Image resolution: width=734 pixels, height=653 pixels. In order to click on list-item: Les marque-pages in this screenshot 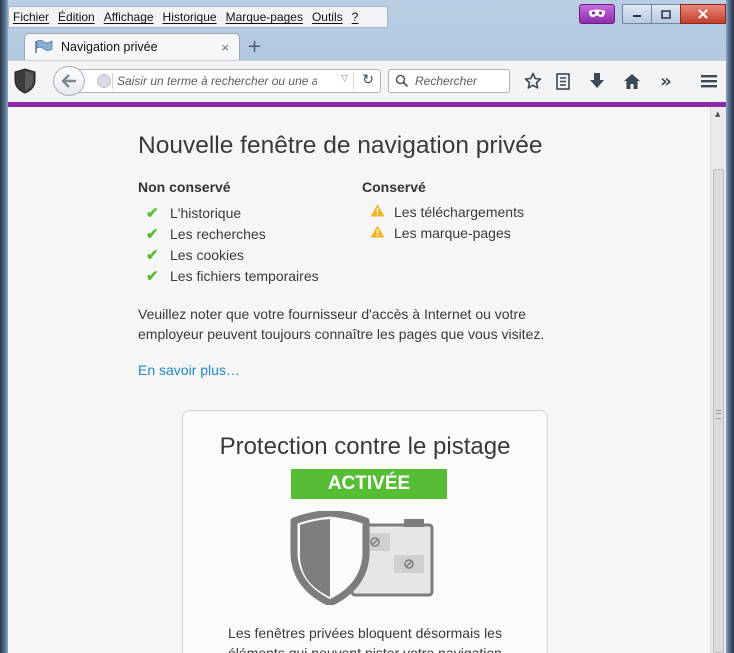, I will do `click(440, 233)`.